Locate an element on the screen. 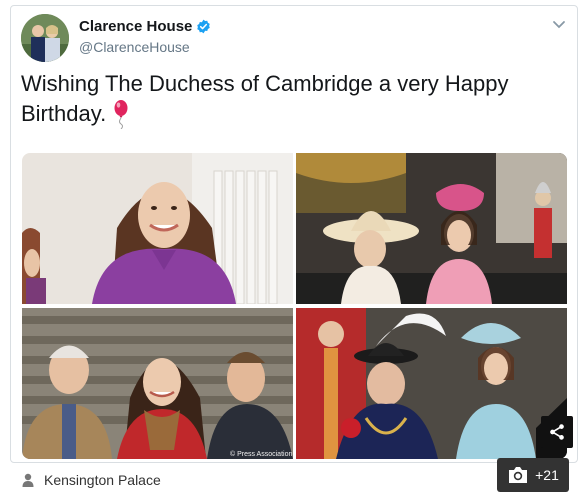  account-name-row: Clarence House is located at coordinates (145, 26).